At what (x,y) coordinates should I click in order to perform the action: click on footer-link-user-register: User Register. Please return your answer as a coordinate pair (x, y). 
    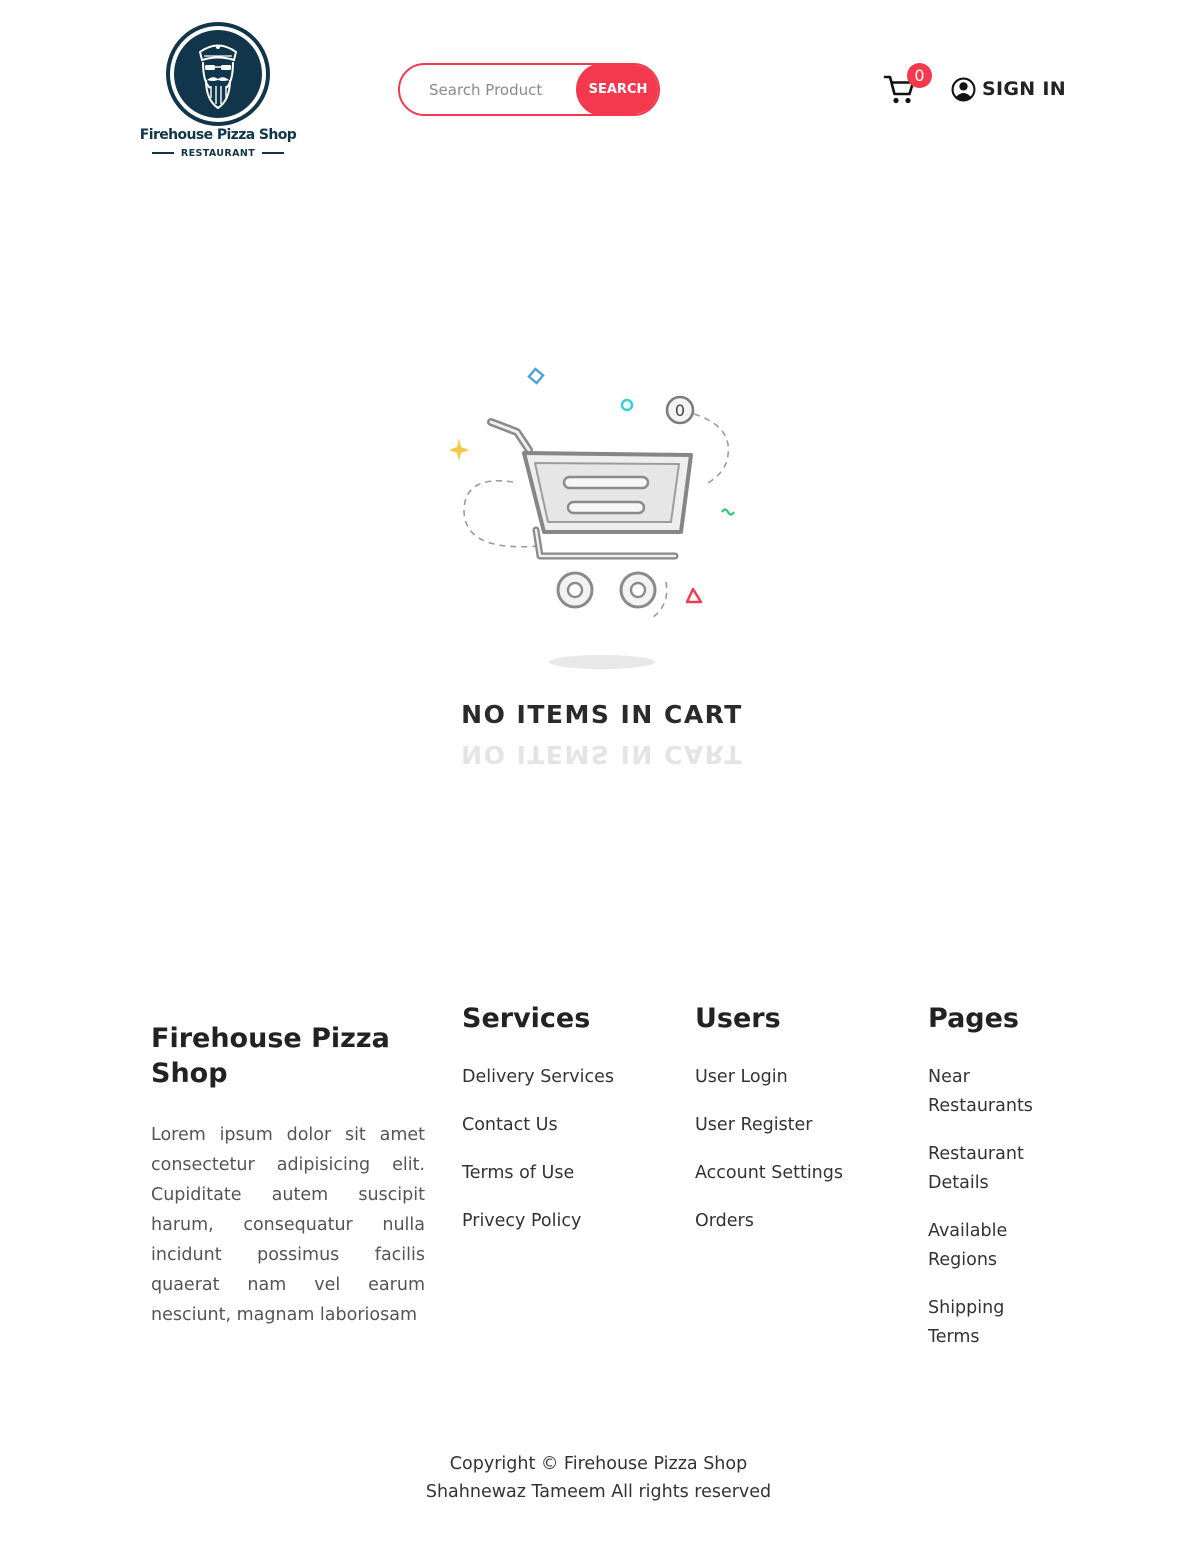
    Looking at the image, I should click on (800, 1125).